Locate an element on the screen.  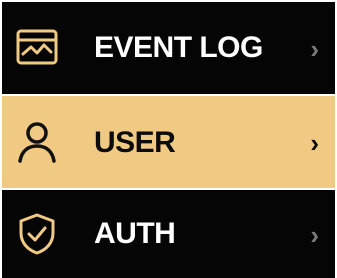
menu-item-label: EVENT LOG is located at coordinates (178, 47).